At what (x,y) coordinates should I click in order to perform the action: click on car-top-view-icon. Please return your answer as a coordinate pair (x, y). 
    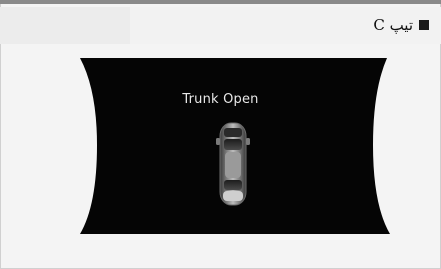
    Looking at the image, I should click on (233, 164).